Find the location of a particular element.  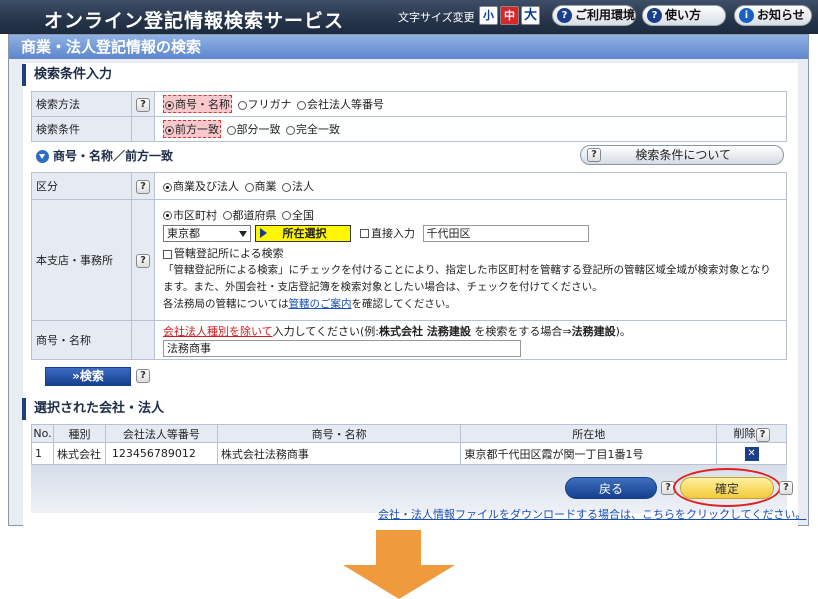

category-option-commercial: 商業 is located at coordinates (260, 186).